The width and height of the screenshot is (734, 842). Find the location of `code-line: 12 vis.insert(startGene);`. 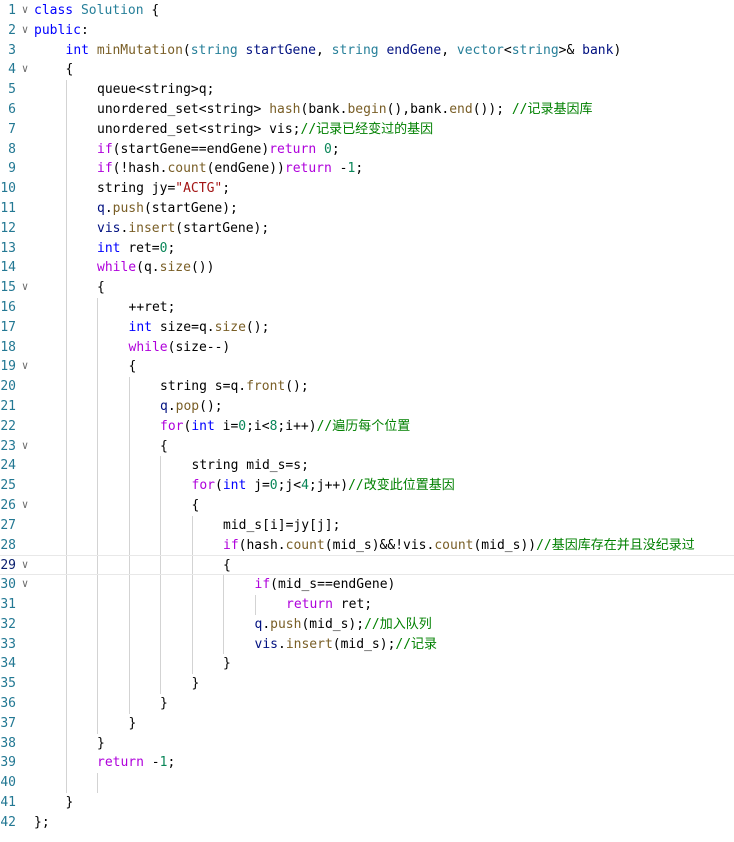

code-line: 12 vis.insert(startGene); is located at coordinates (367, 229).